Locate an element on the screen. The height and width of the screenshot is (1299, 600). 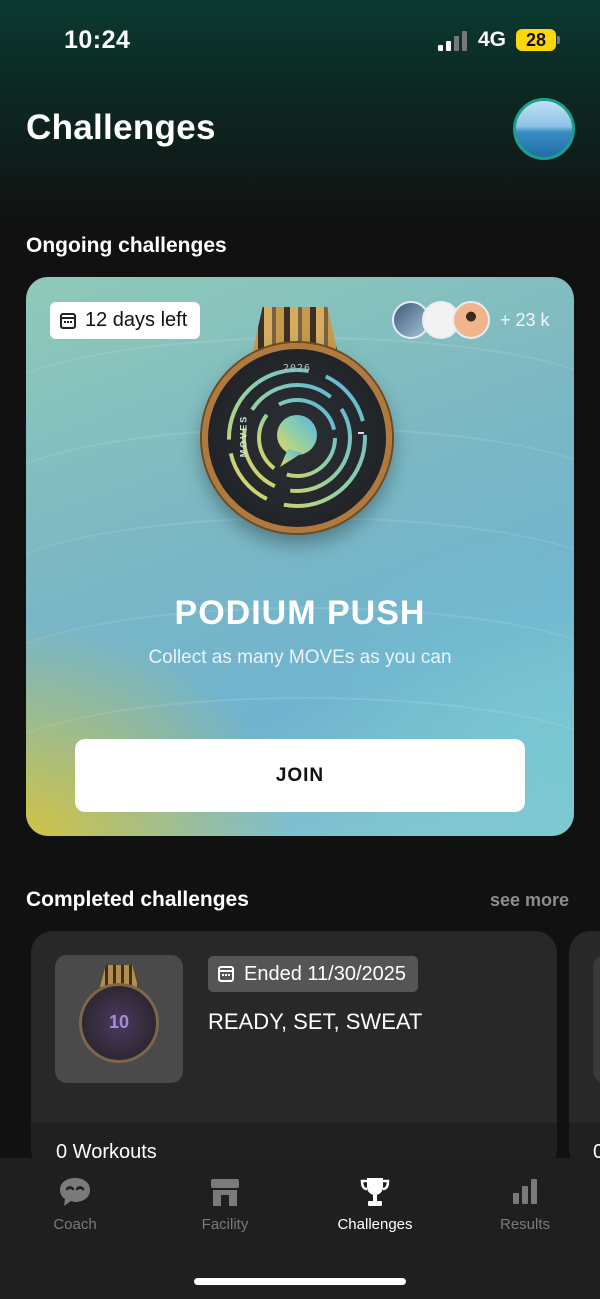
storefront-icon is located at coordinates (225, 1192).